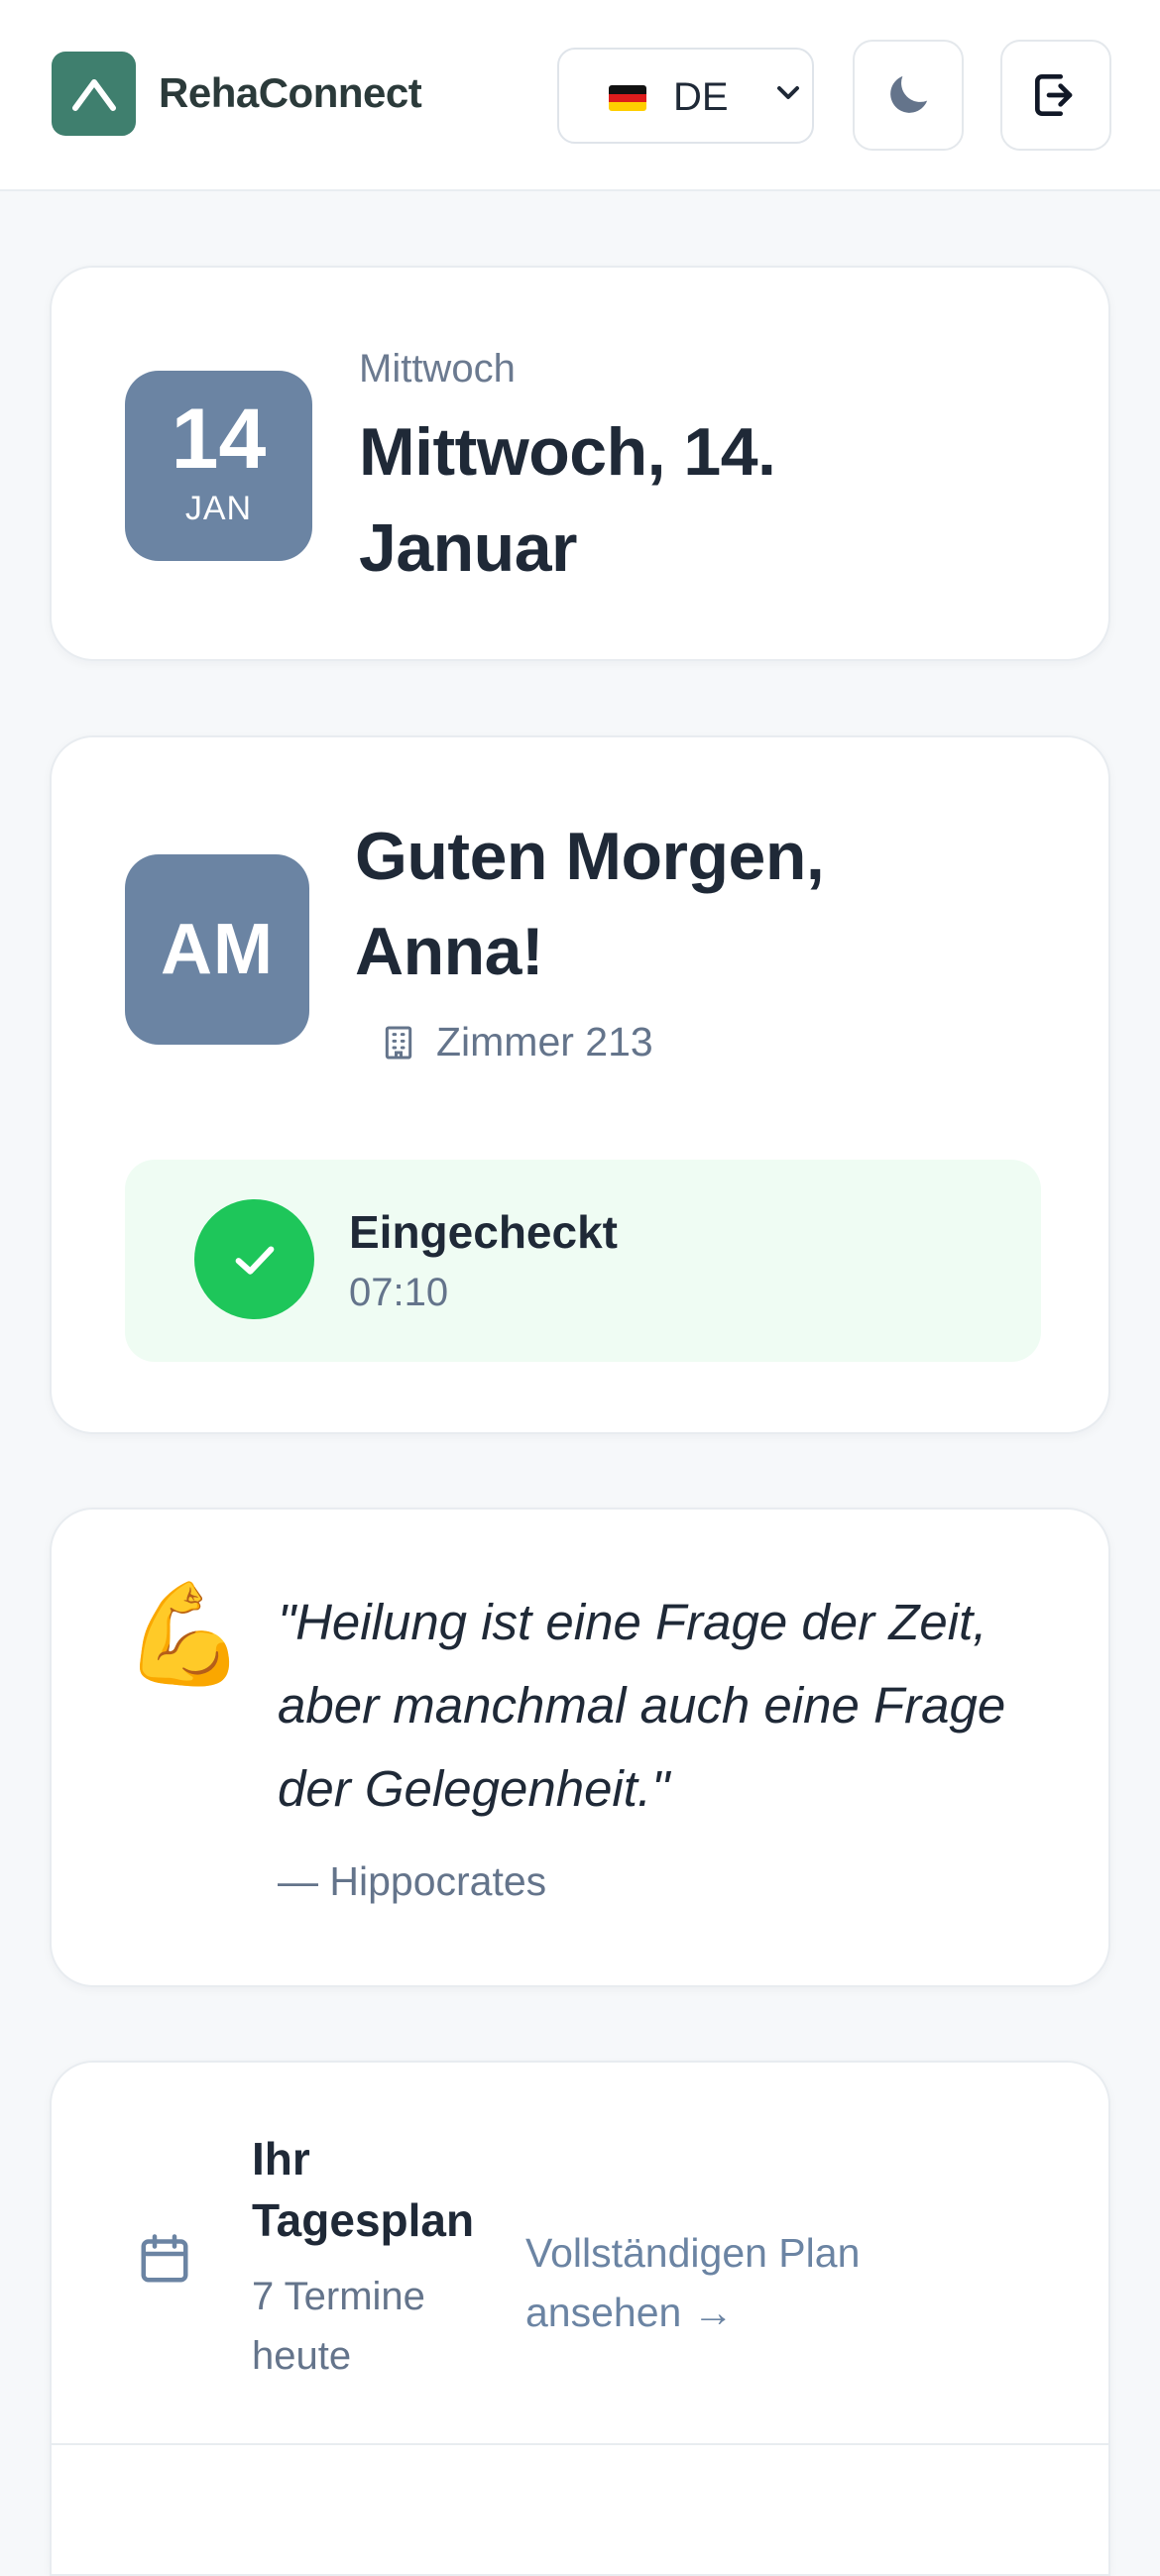  I want to click on logout-icon, so click(1054, 95).